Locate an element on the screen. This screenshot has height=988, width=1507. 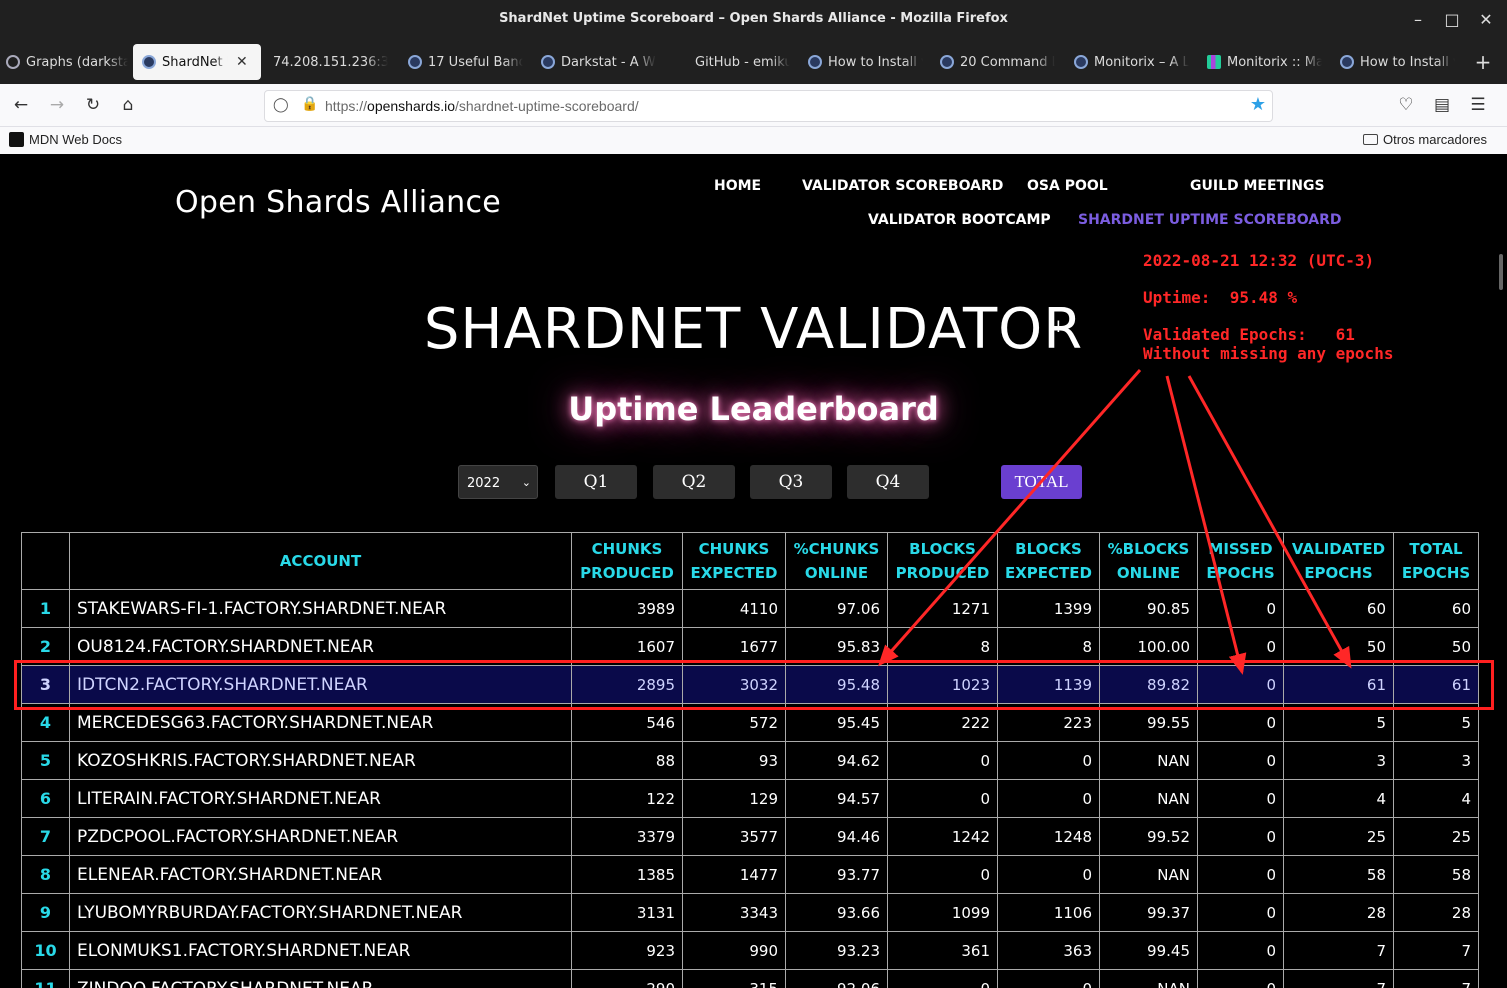
header-pct-chunks-online: %CHUNKS ONLINE is located at coordinates (836, 561).